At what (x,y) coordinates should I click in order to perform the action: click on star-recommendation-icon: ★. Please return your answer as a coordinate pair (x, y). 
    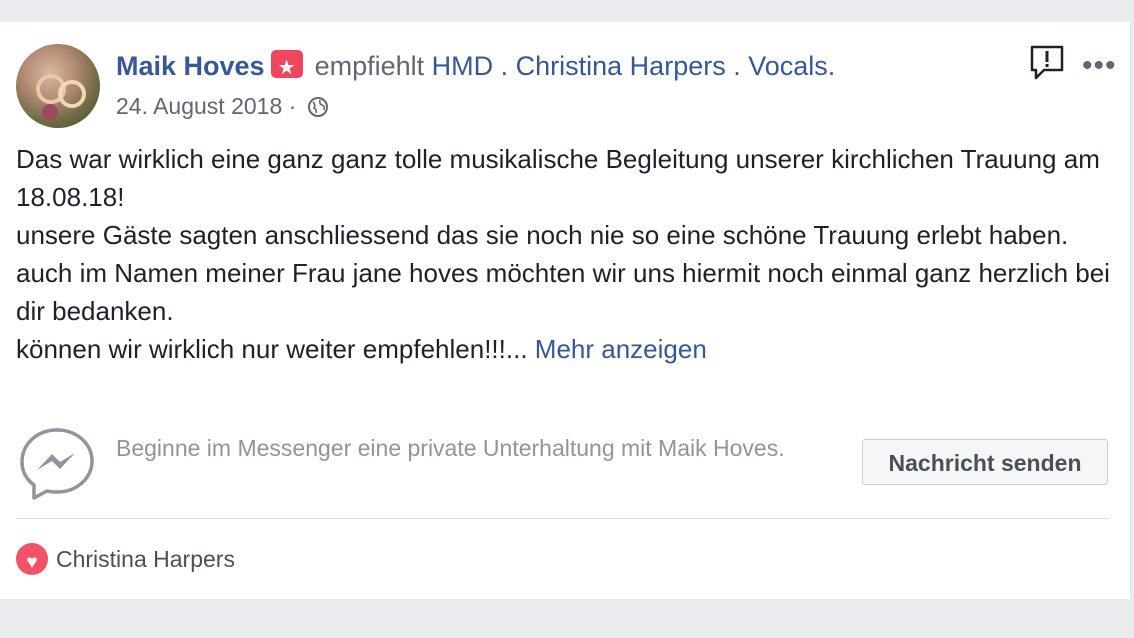
    Looking at the image, I should click on (286, 64).